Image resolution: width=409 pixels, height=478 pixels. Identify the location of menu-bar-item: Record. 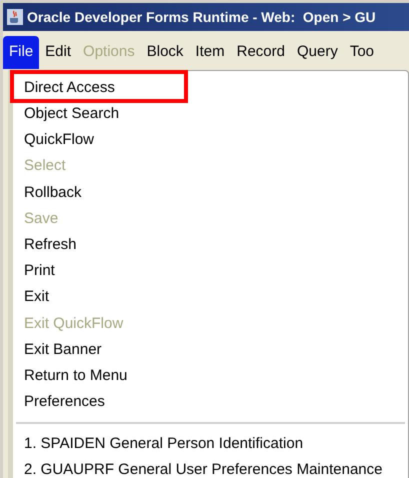
(260, 52).